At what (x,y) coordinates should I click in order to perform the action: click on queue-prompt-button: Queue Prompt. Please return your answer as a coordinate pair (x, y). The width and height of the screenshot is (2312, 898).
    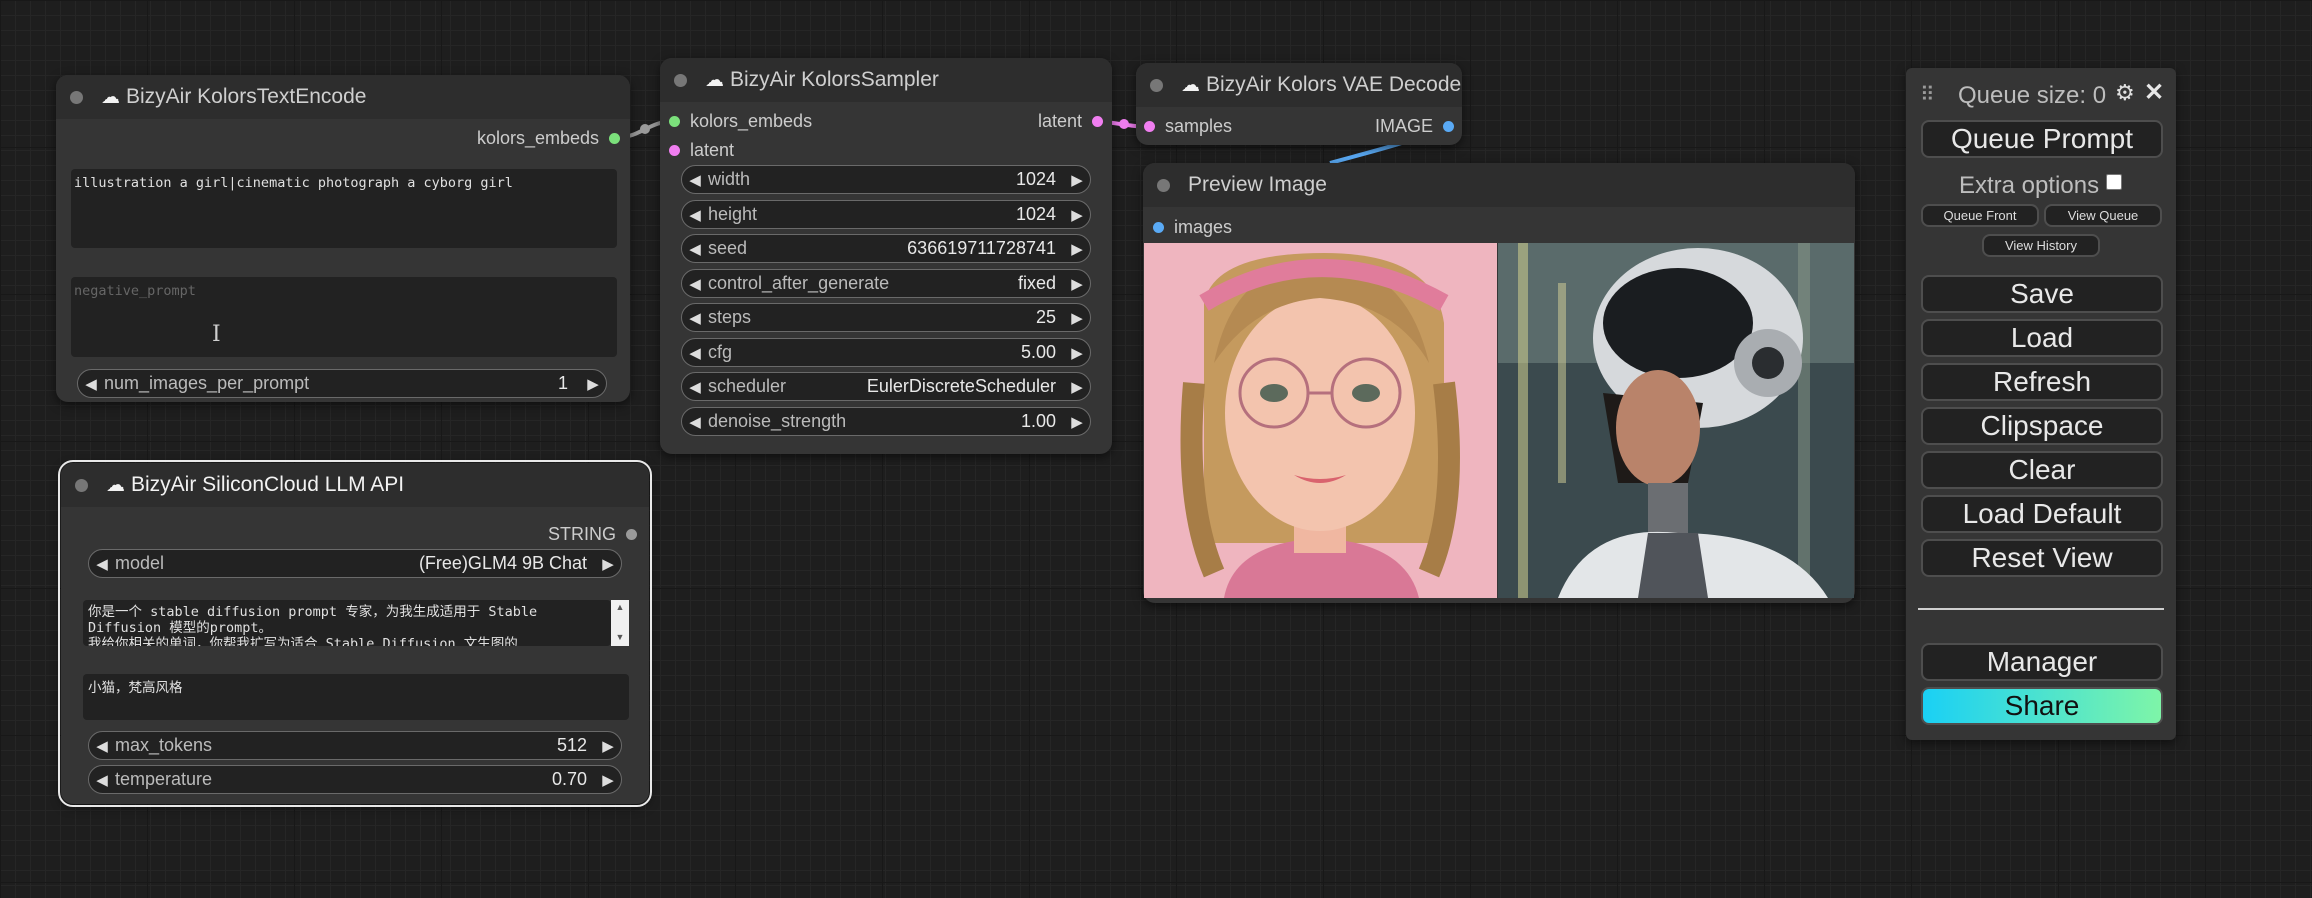
    Looking at the image, I should click on (2042, 139).